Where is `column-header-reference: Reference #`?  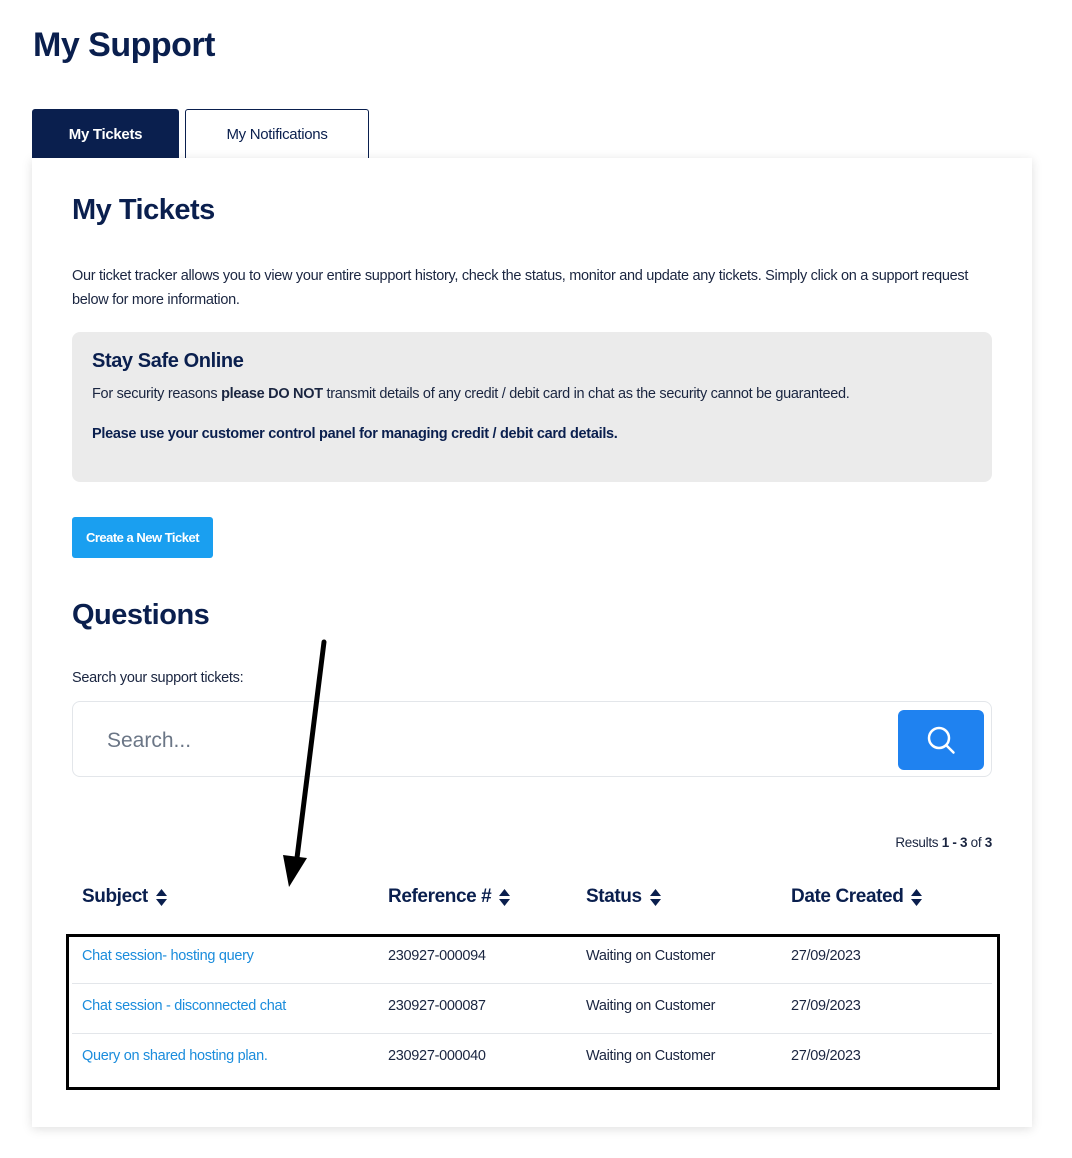
column-header-reference: Reference # is located at coordinates (449, 897).